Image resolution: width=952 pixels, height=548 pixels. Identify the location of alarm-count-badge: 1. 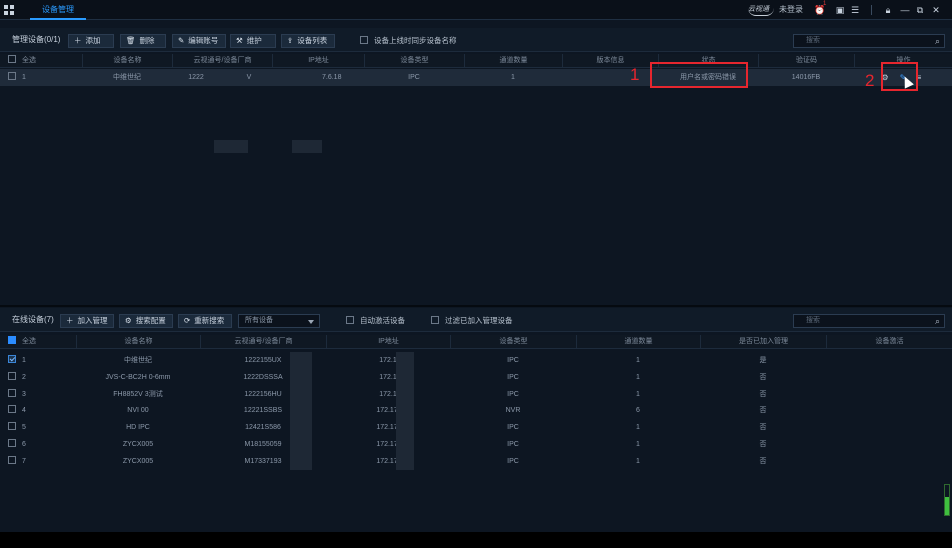
(825, 4).